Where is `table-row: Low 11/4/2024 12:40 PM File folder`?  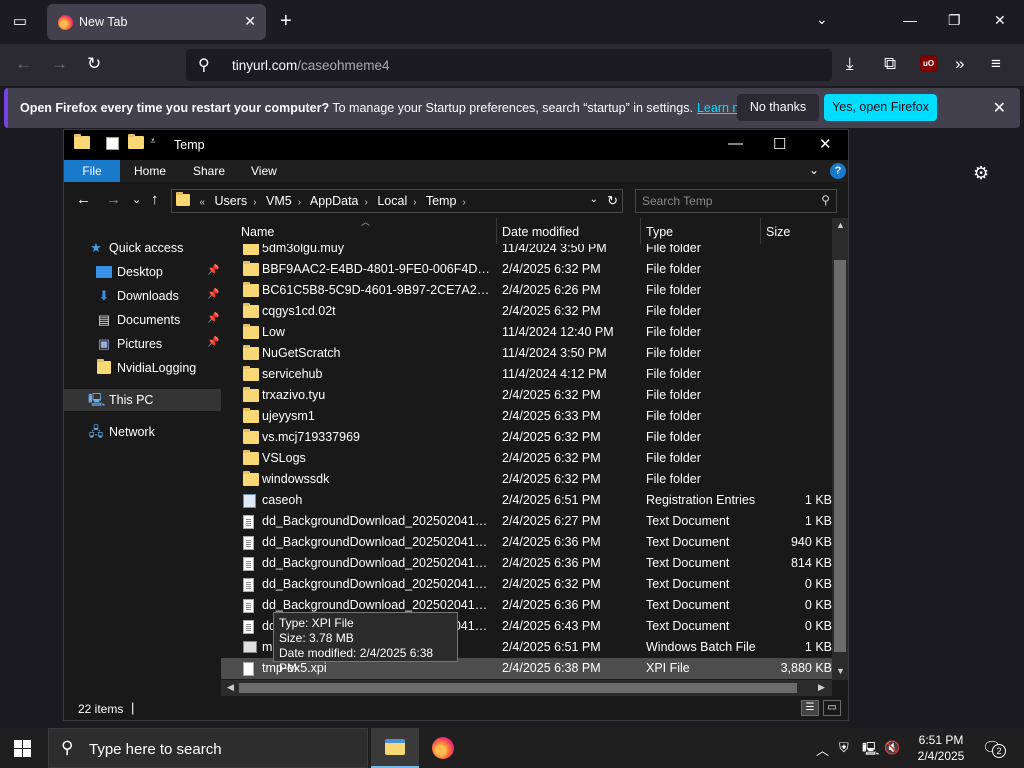 table-row: Low 11/4/2024 12:40 PM File folder is located at coordinates (526, 332).